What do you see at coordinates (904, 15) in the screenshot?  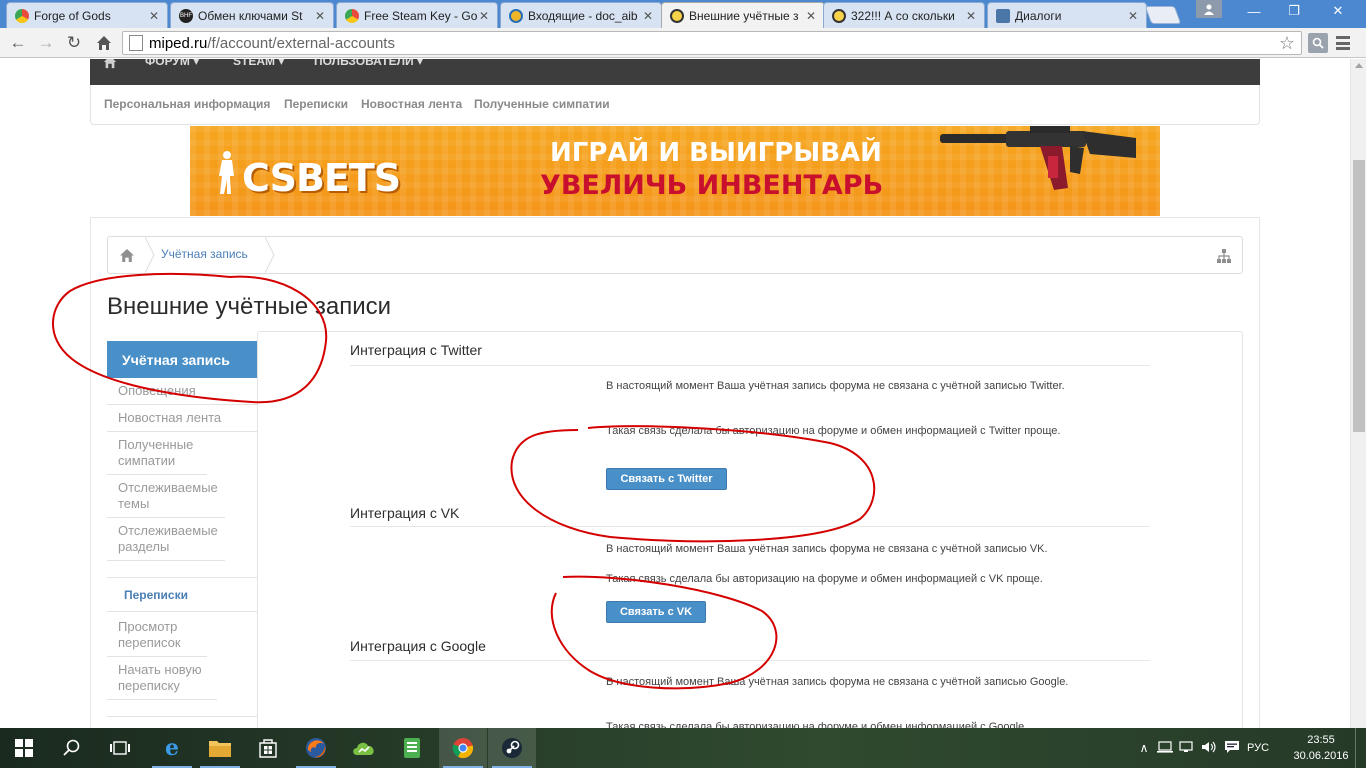 I see `tab-thread: 322!!! А со скольки ✕` at bounding box center [904, 15].